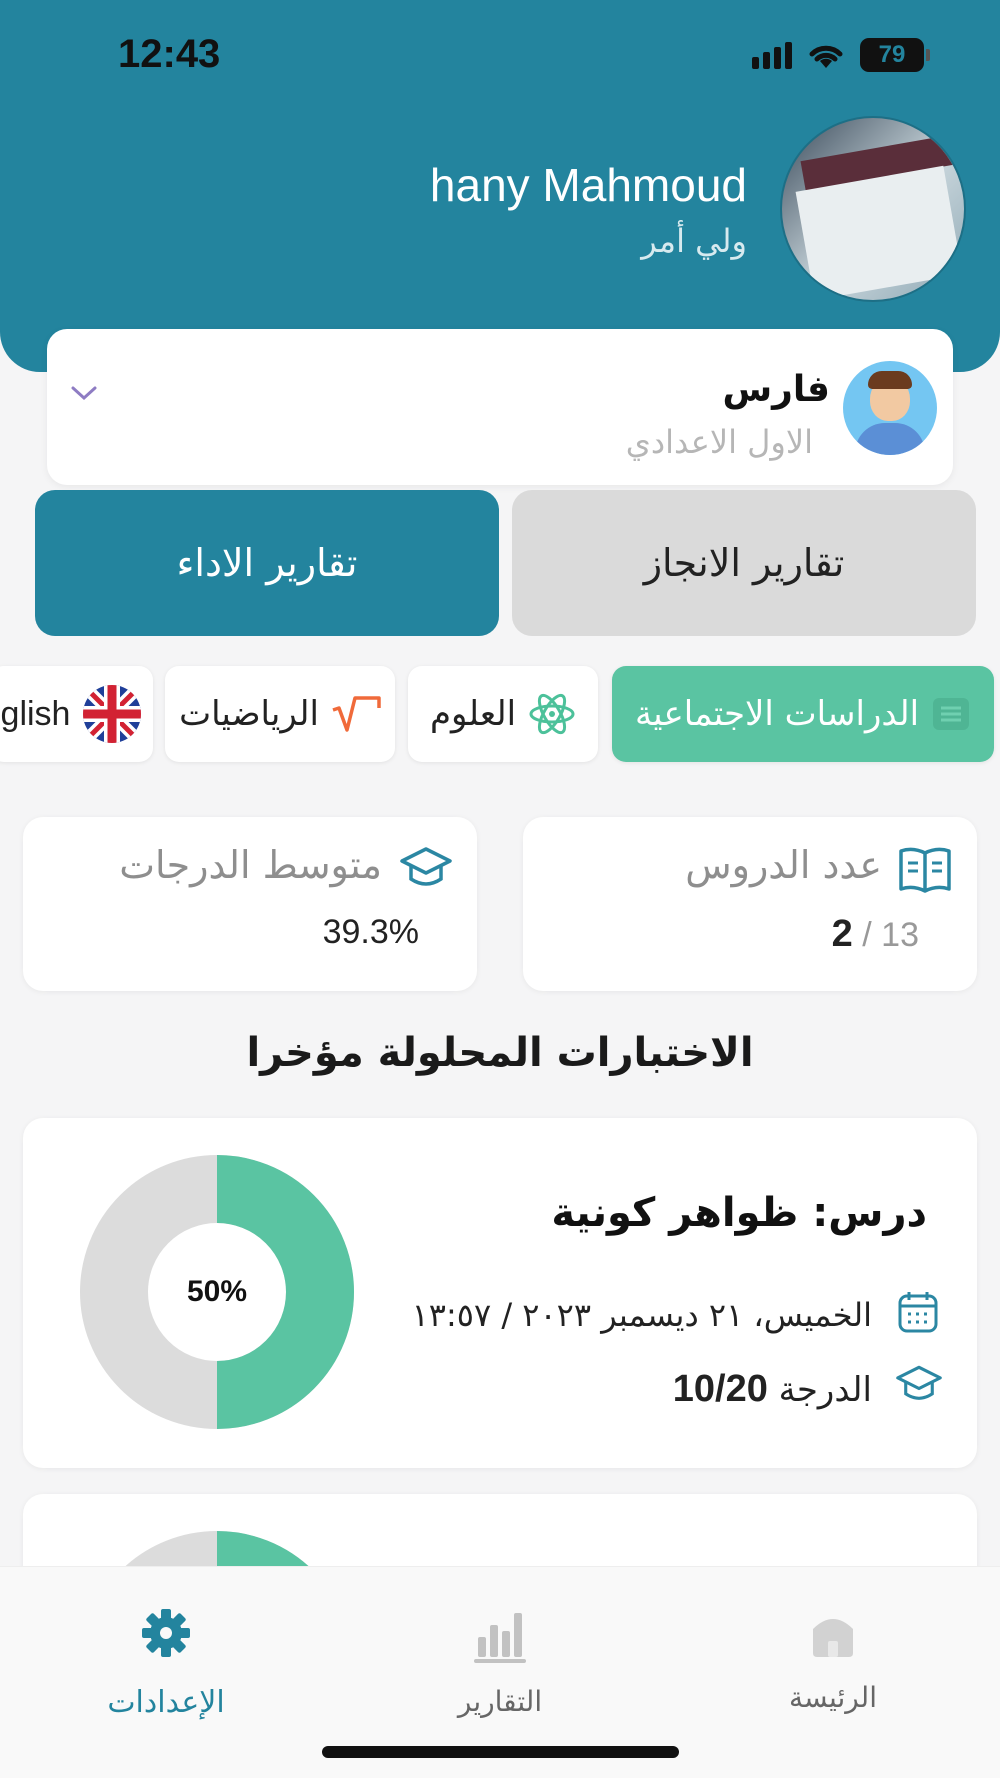  Describe the element at coordinates (500, 1752) in the screenshot. I see `home-indicator` at that location.